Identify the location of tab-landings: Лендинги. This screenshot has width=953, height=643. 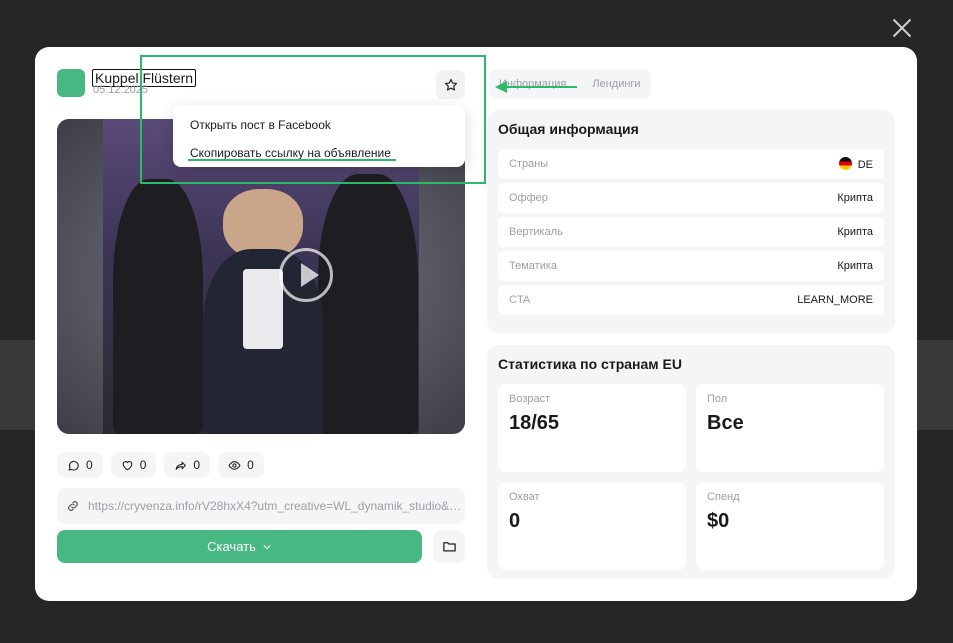
(616, 84).